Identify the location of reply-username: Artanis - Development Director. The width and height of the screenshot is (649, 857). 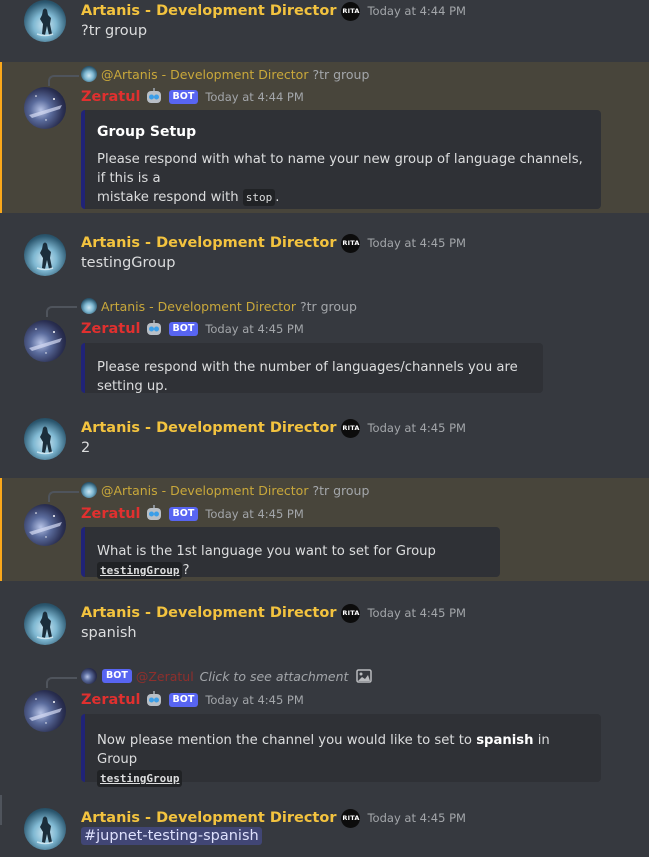
(198, 306).